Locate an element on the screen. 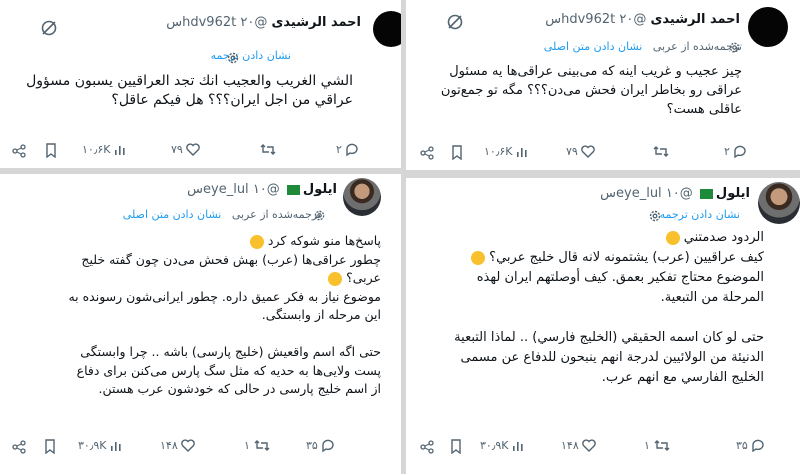 This screenshot has width=800, height=474. tweet-line: پاسخ‌ها منو شوکه کرد is located at coordinates (196, 241).